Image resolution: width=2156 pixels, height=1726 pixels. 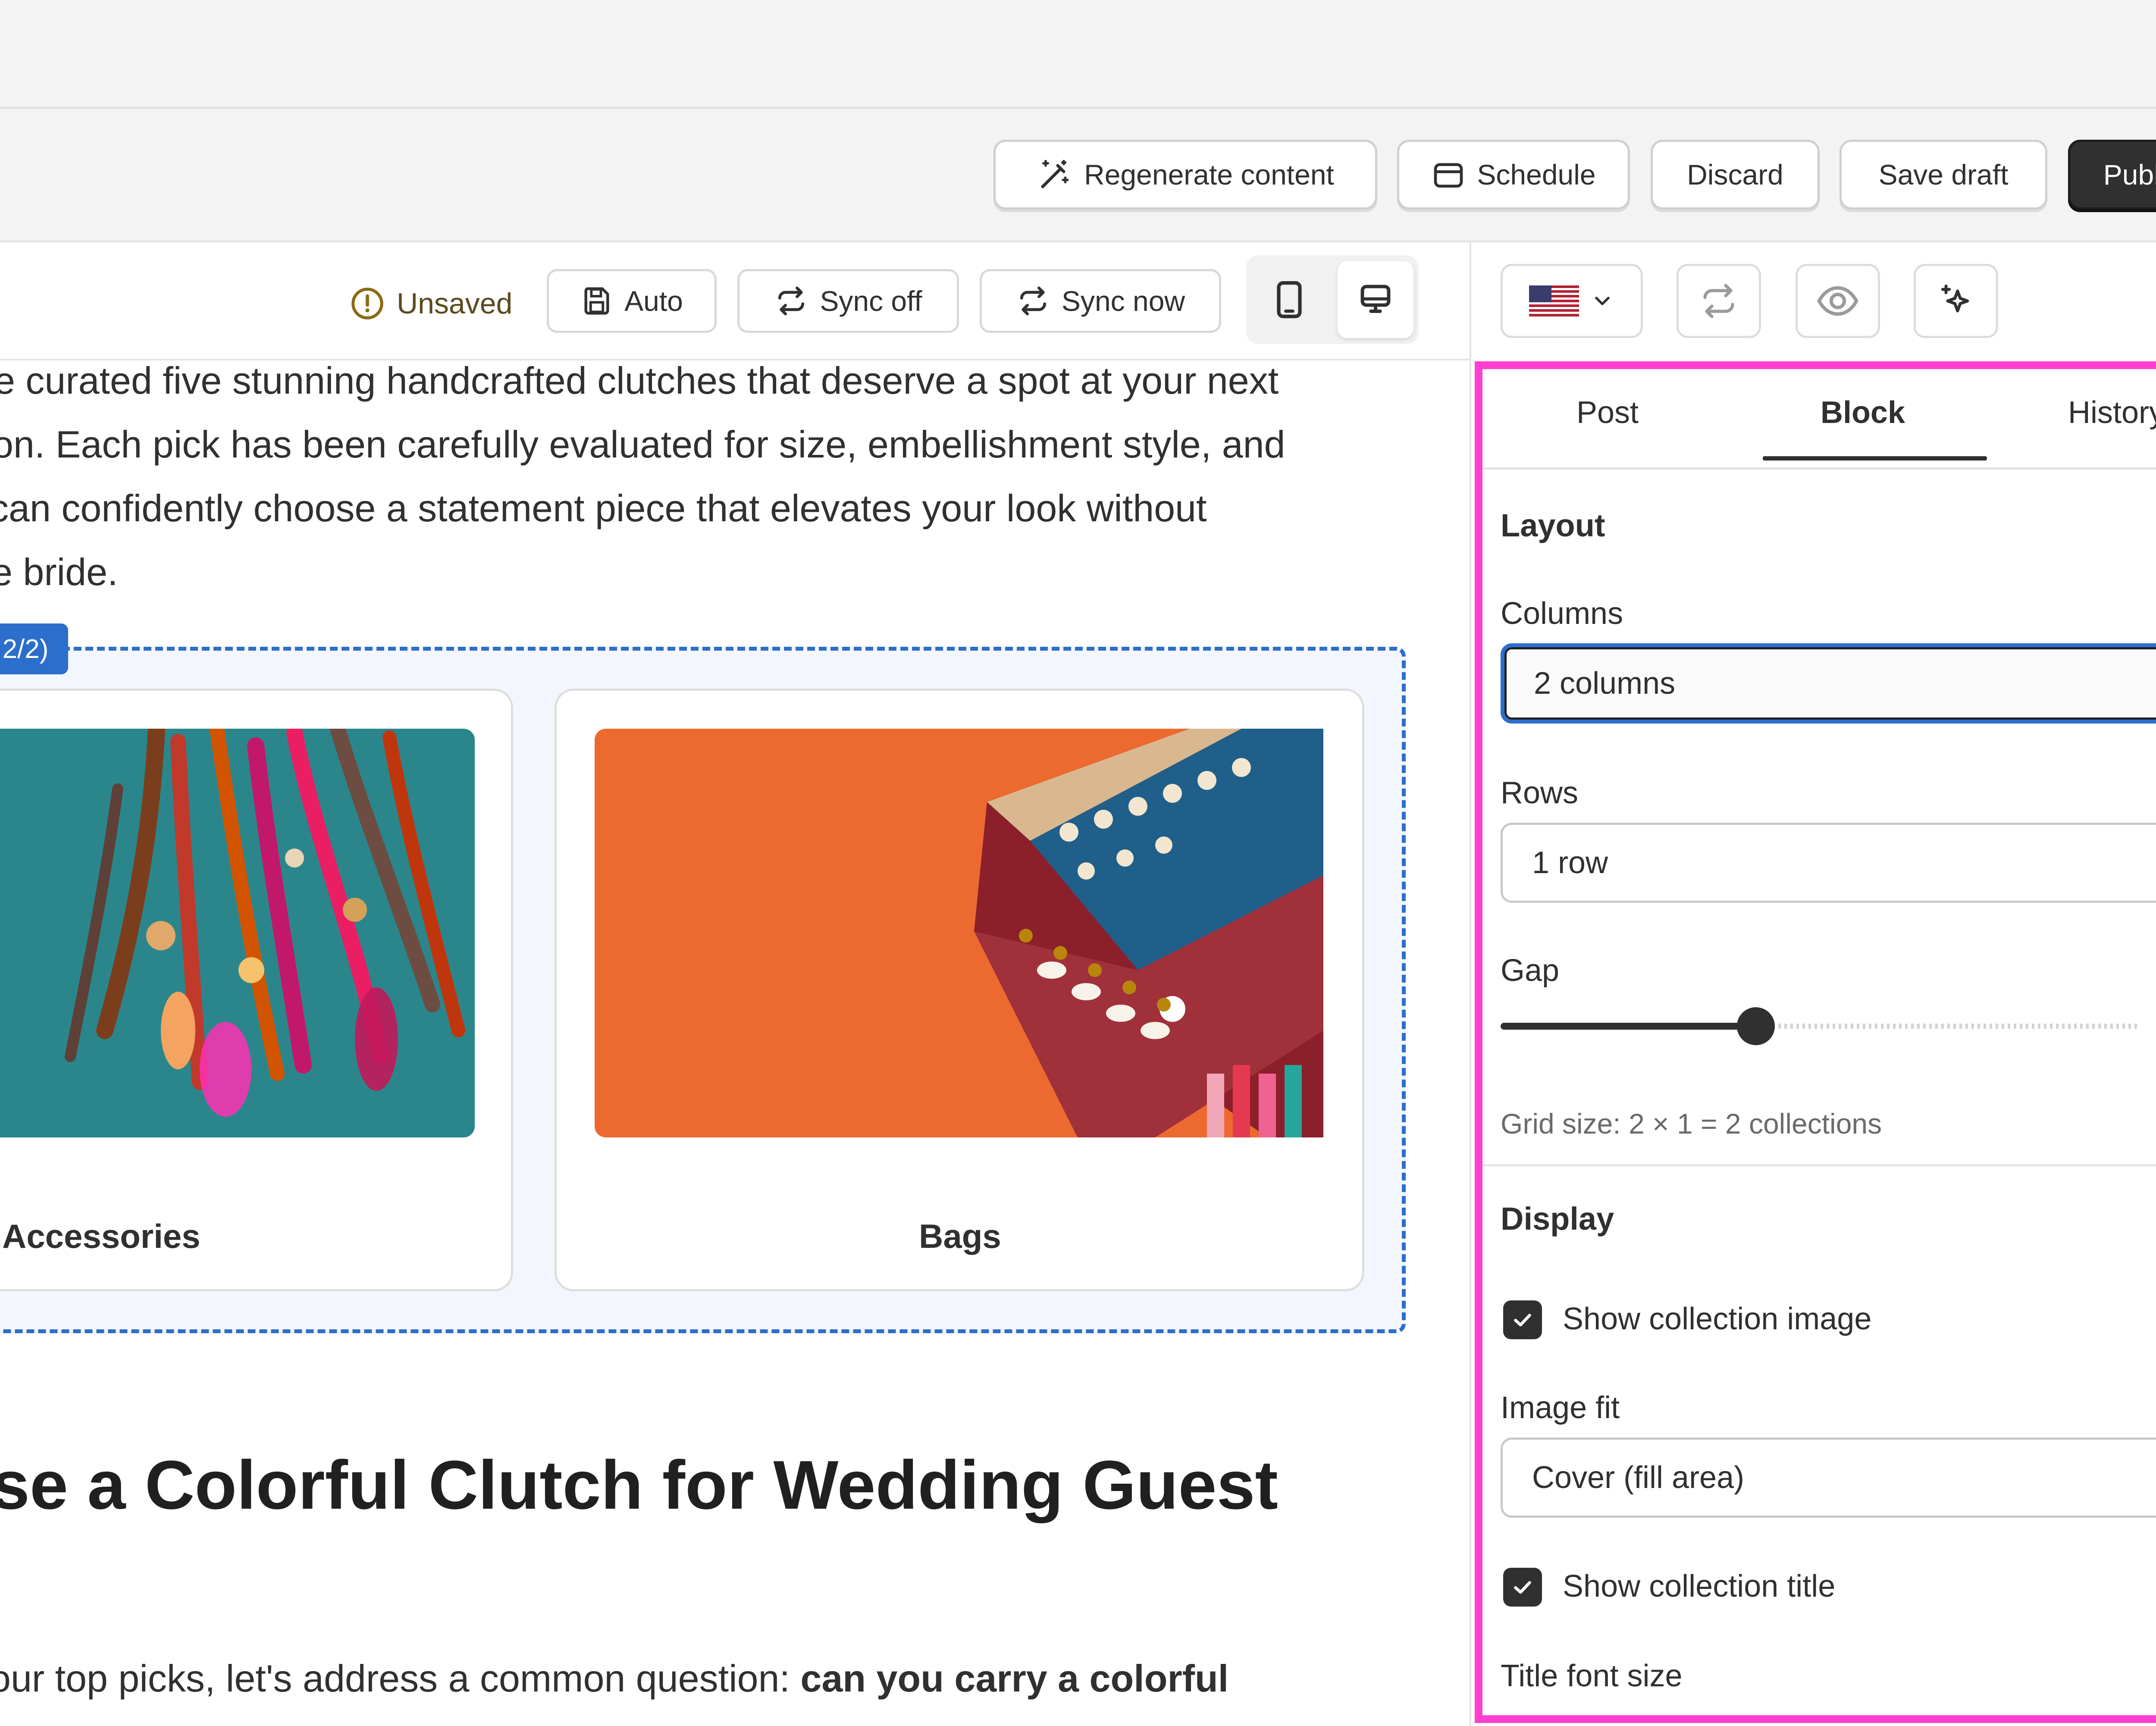 I want to click on layout-section-title: Layout, so click(x=1553, y=525).